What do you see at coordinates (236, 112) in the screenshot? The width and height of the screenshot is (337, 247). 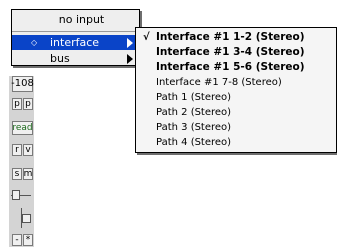 I see `submenu-item: Path 2 (Stereo)` at bounding box center [236, 112].